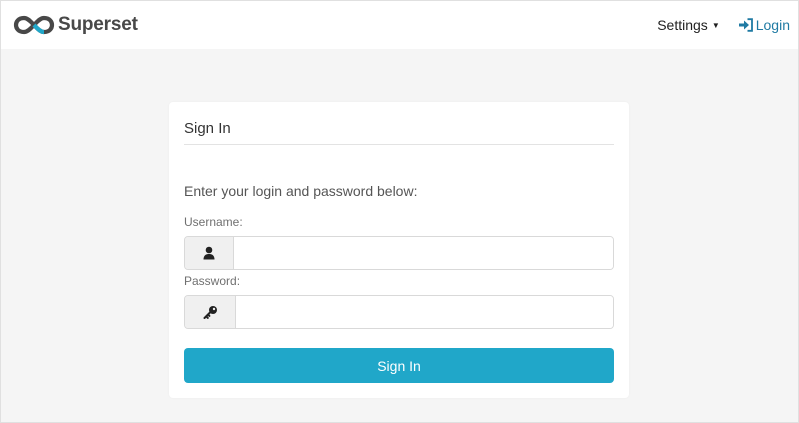 The height and width of the screenshot is (423, 799). I want to click on password-input-group, so click(399, 312).